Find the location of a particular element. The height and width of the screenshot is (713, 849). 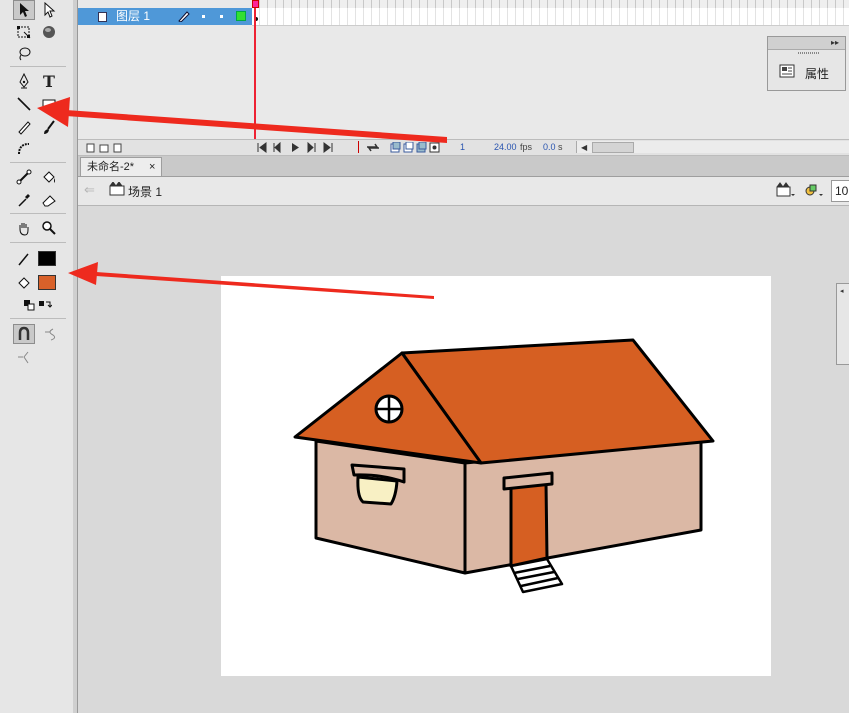

tools-panel: T is located at coordinates (37, 356).